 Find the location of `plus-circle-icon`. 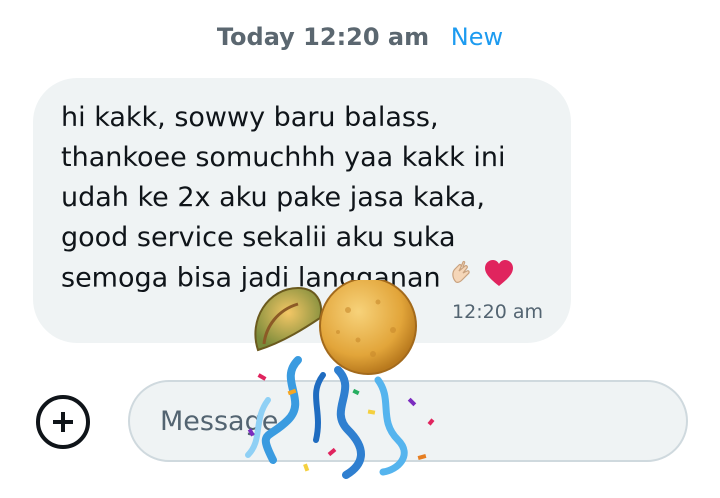

plus-circle-icon is located at coordinates (63, 422).